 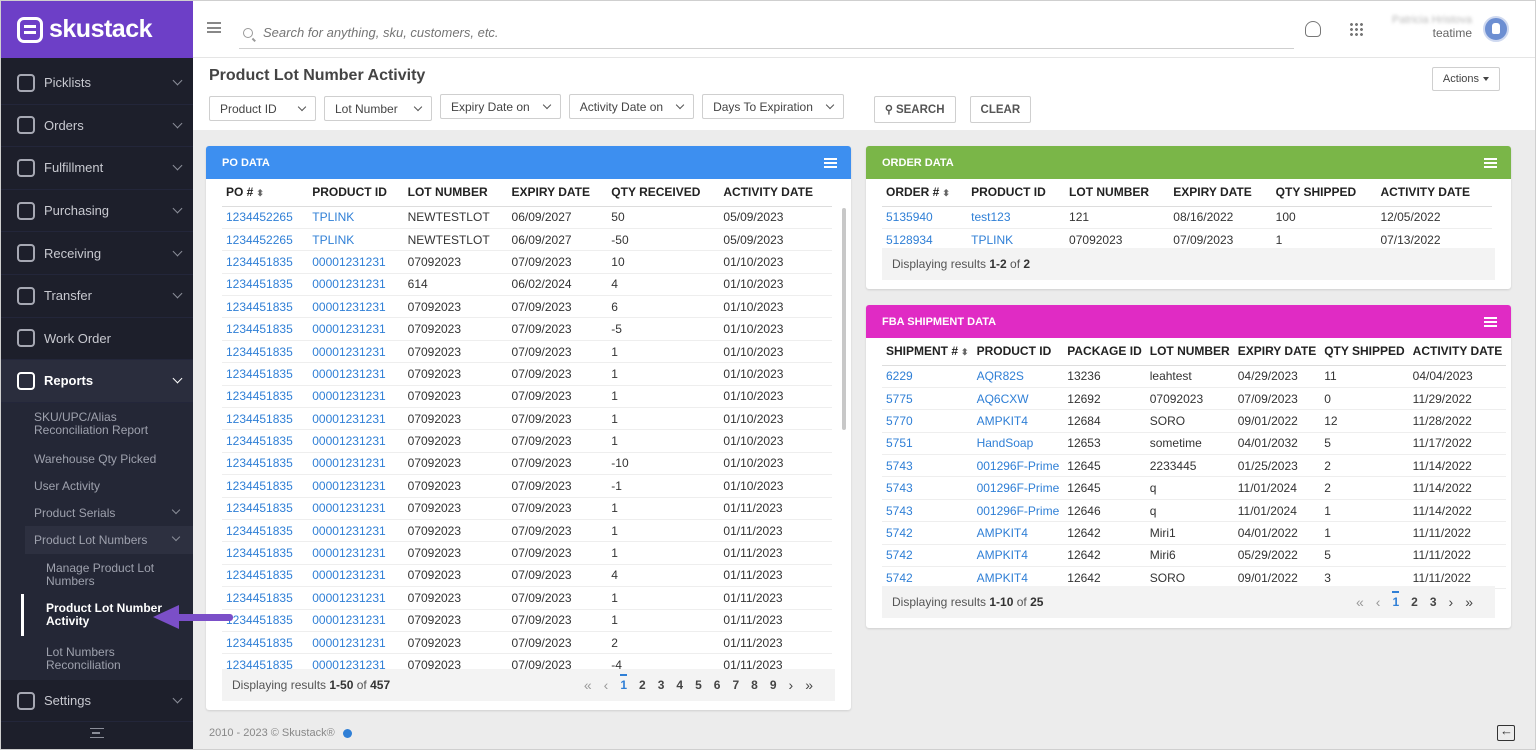 What do you see at coordinates (97, 457) in the screenshot?
I see `sidebar-subitem-warehouse-qty: Warehouse Qty Picked` at bounding box center [97, 457].